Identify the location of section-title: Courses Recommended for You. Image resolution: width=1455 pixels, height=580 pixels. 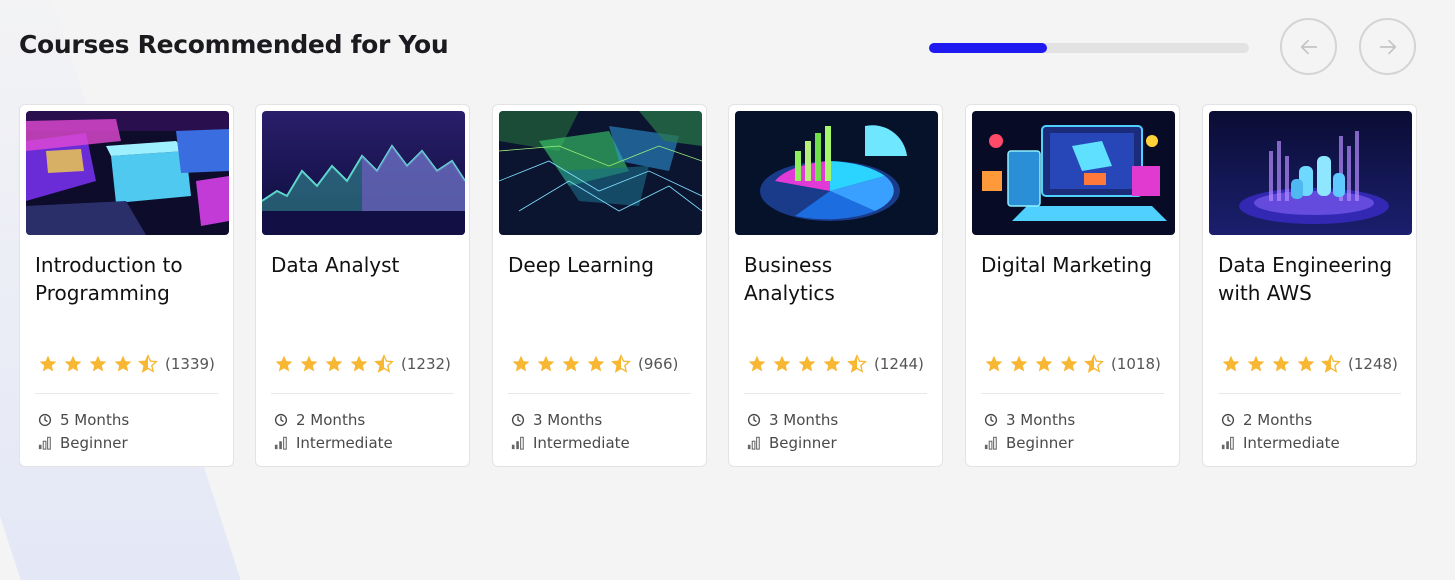
(234, 44).